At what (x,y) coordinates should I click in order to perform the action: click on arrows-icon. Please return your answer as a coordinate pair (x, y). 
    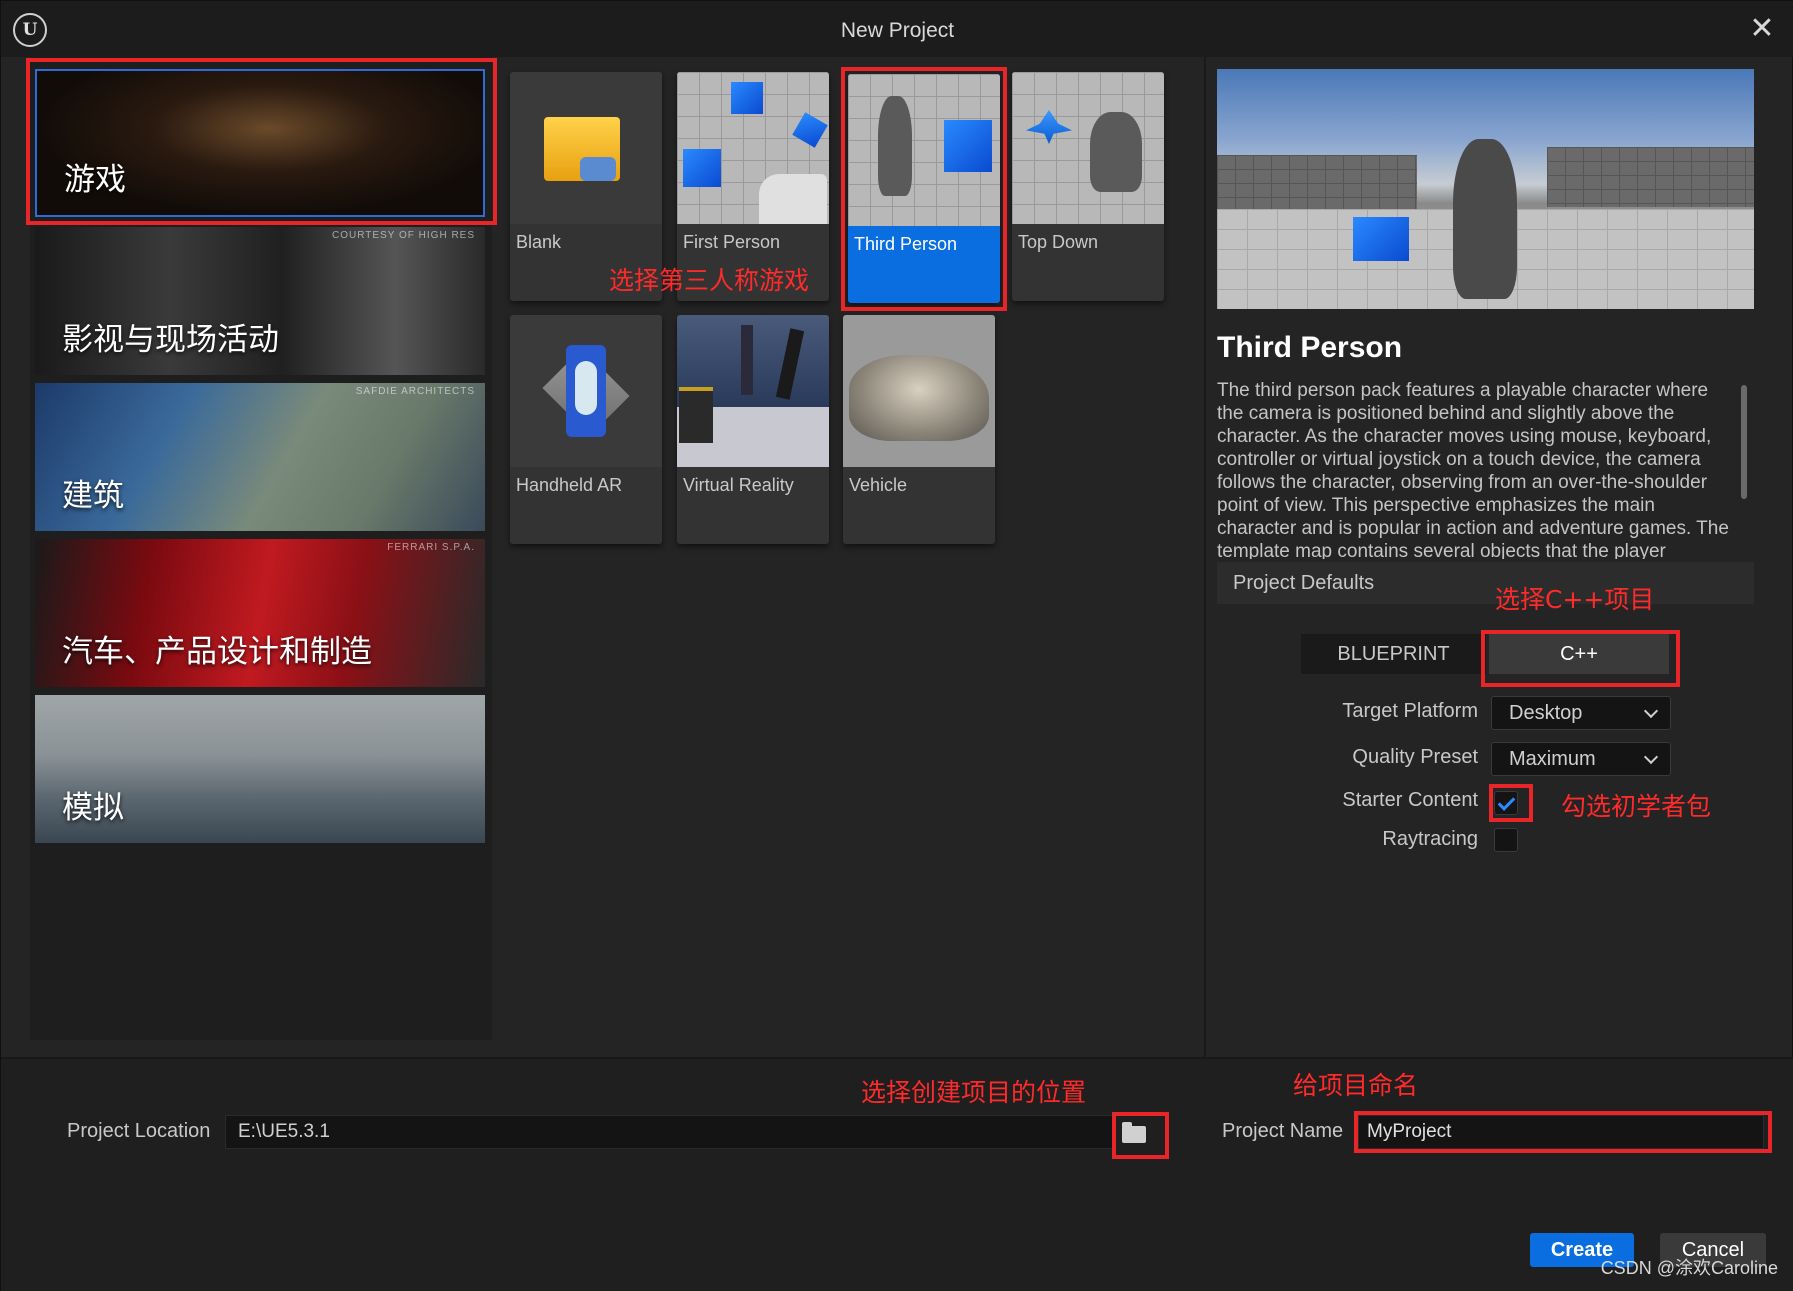
    Looking at the image, I should click on (1049, 127).